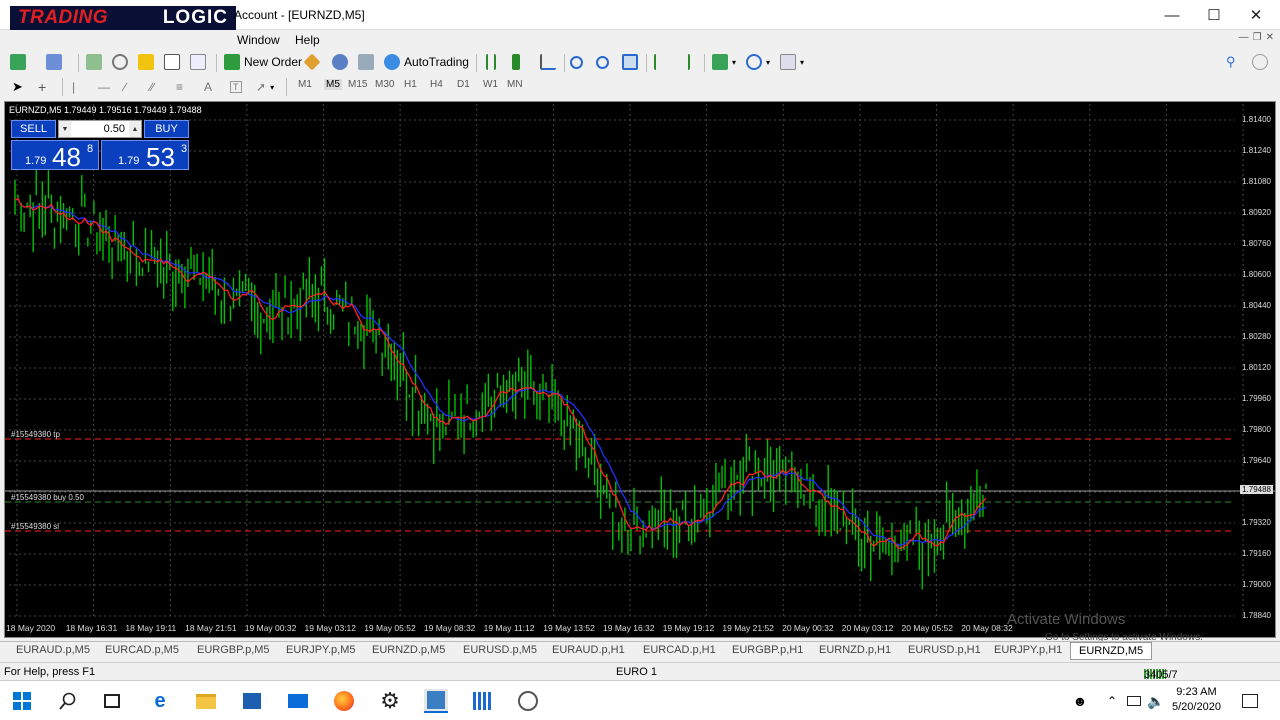 The image size is (1280, 720). I want to click on lot-size-value: 0.50, so click(100, 129).